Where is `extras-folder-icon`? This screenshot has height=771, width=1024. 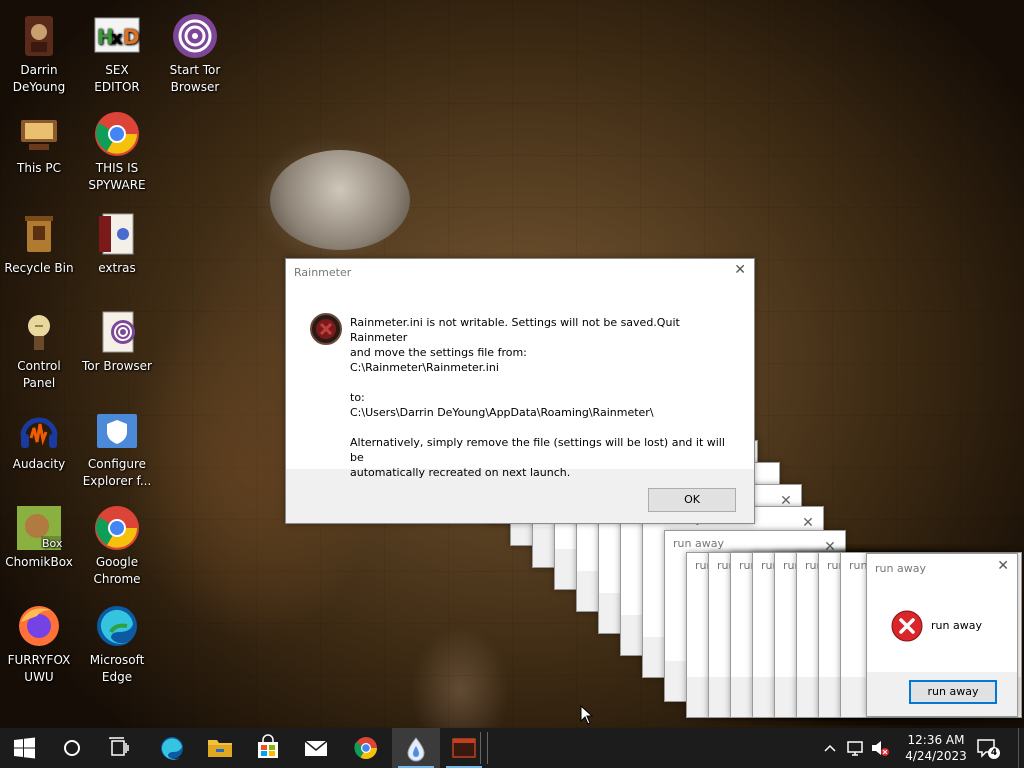
extras-folder-icon is located at coordinates (117, 234).